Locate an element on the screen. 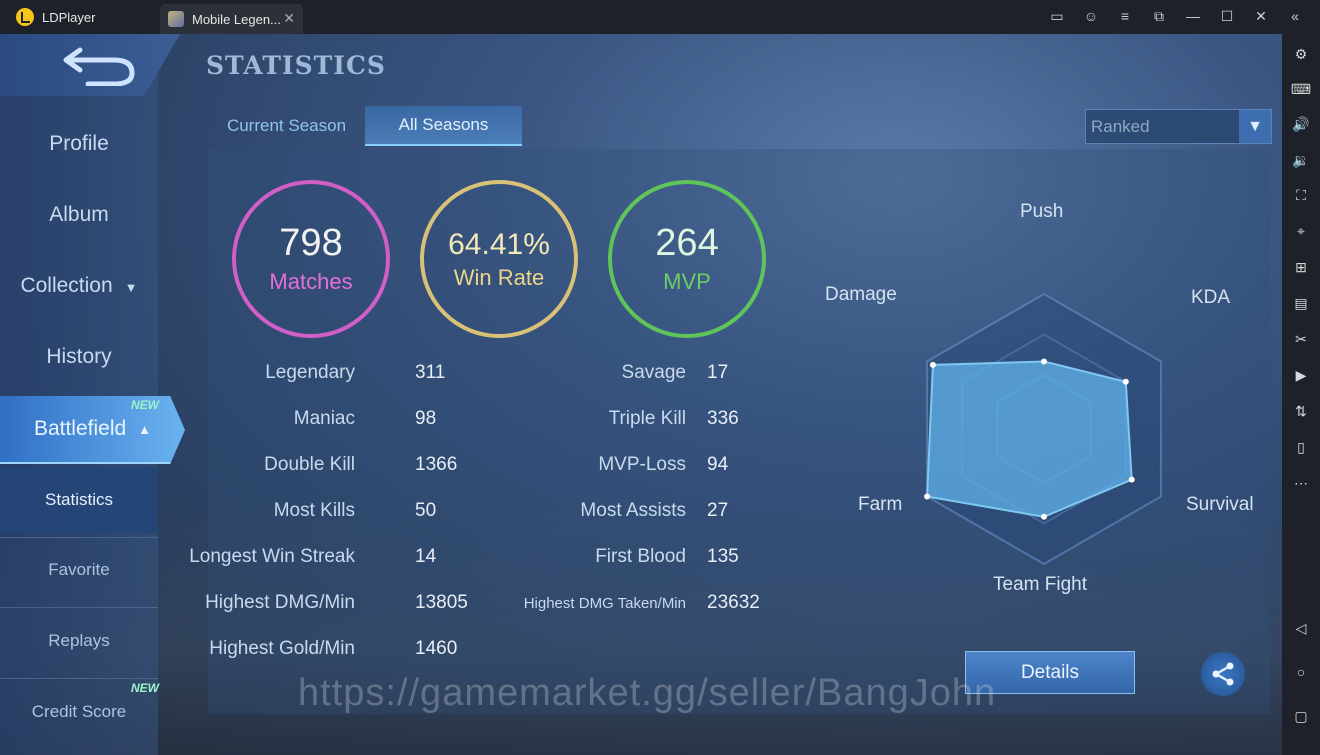  stat-label-double-kill: Double Kill is located at coordinates (309, 464).